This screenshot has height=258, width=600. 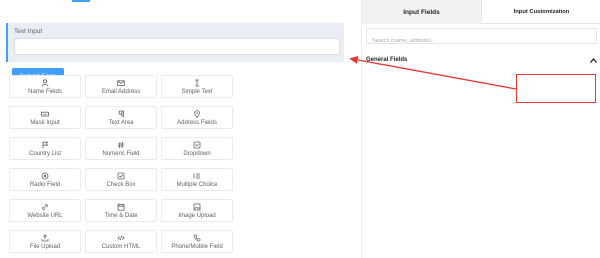 I want to click on field-label: Website URL, so click(x=45, y=215).